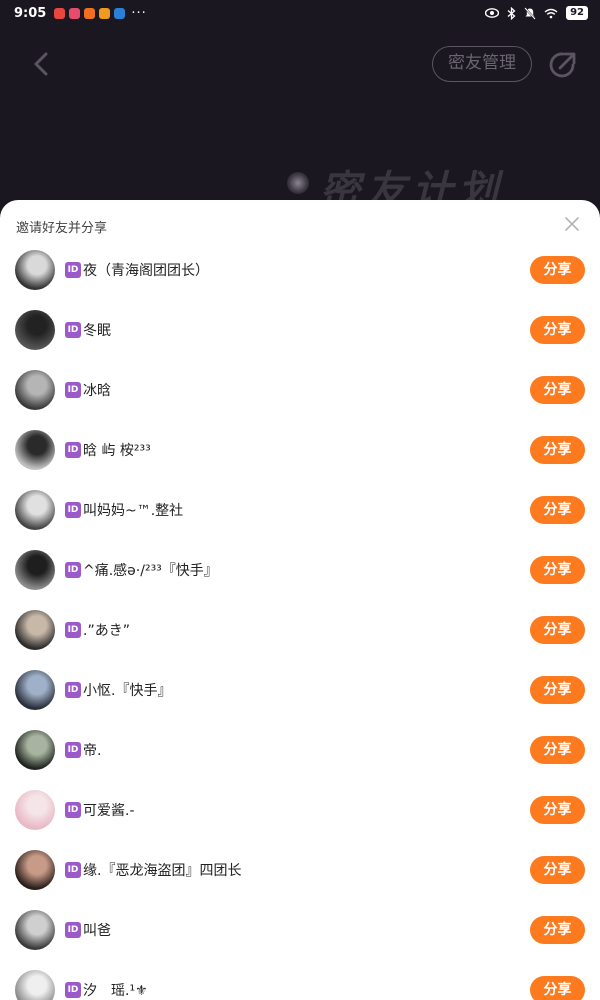 The height and width of the screenshot is (1000, 600). Describe the element at coordinates (150, 571) in the screenshot. I see `friend-name: ^痛.感ə·/²³³『快手』` at that location.